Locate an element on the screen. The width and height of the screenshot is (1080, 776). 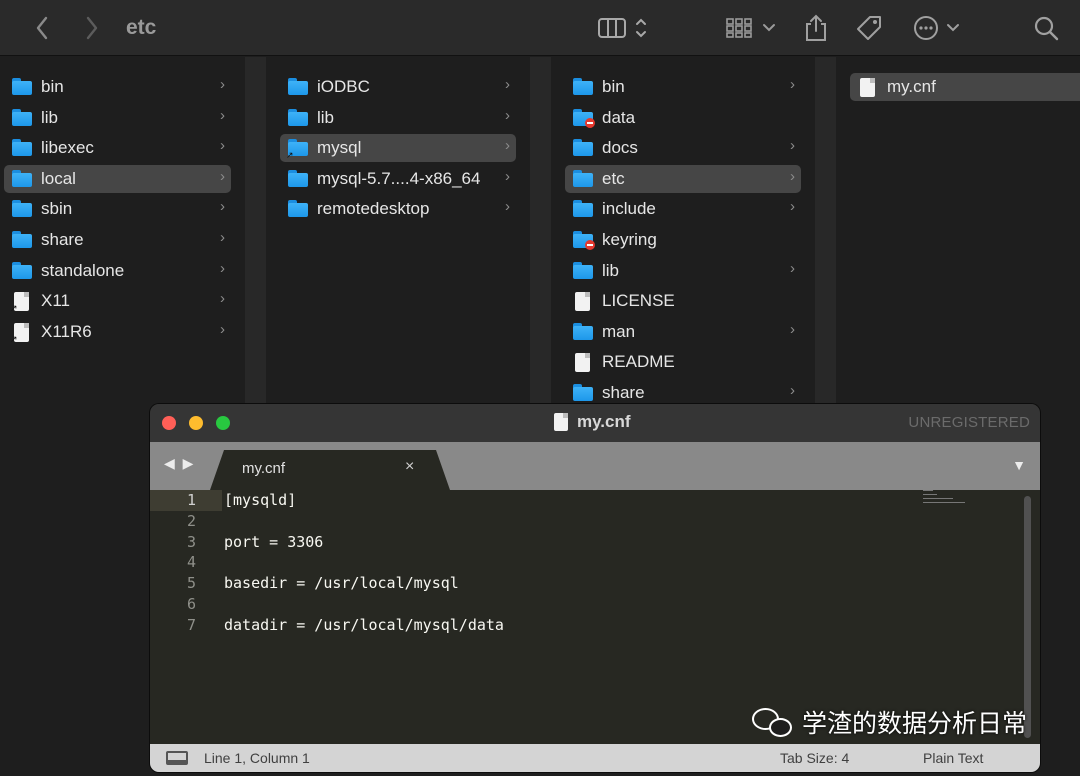
finder-item: remotedesktop › is located at coordinates (398, 209).